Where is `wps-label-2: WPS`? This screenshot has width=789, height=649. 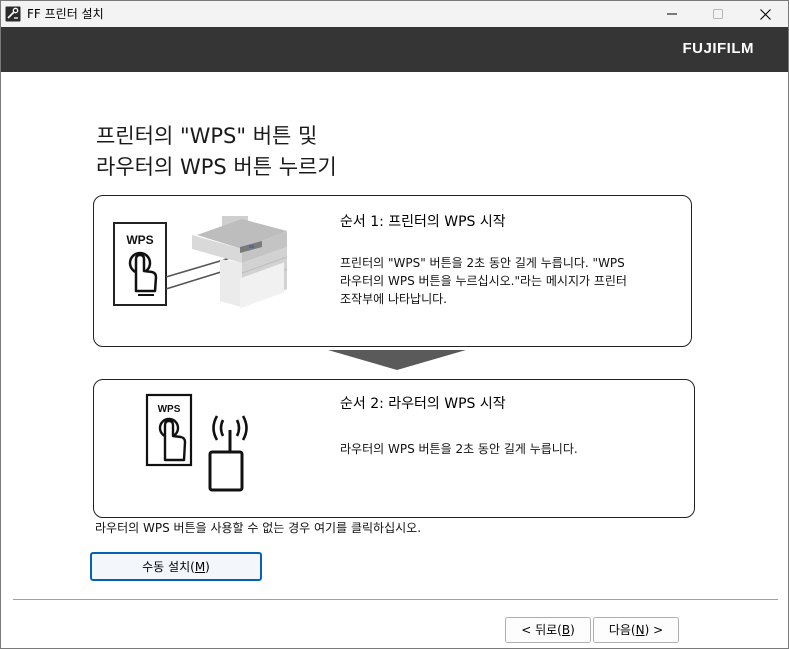 wps-label-2: WPS is located at coordinates (169, 409).